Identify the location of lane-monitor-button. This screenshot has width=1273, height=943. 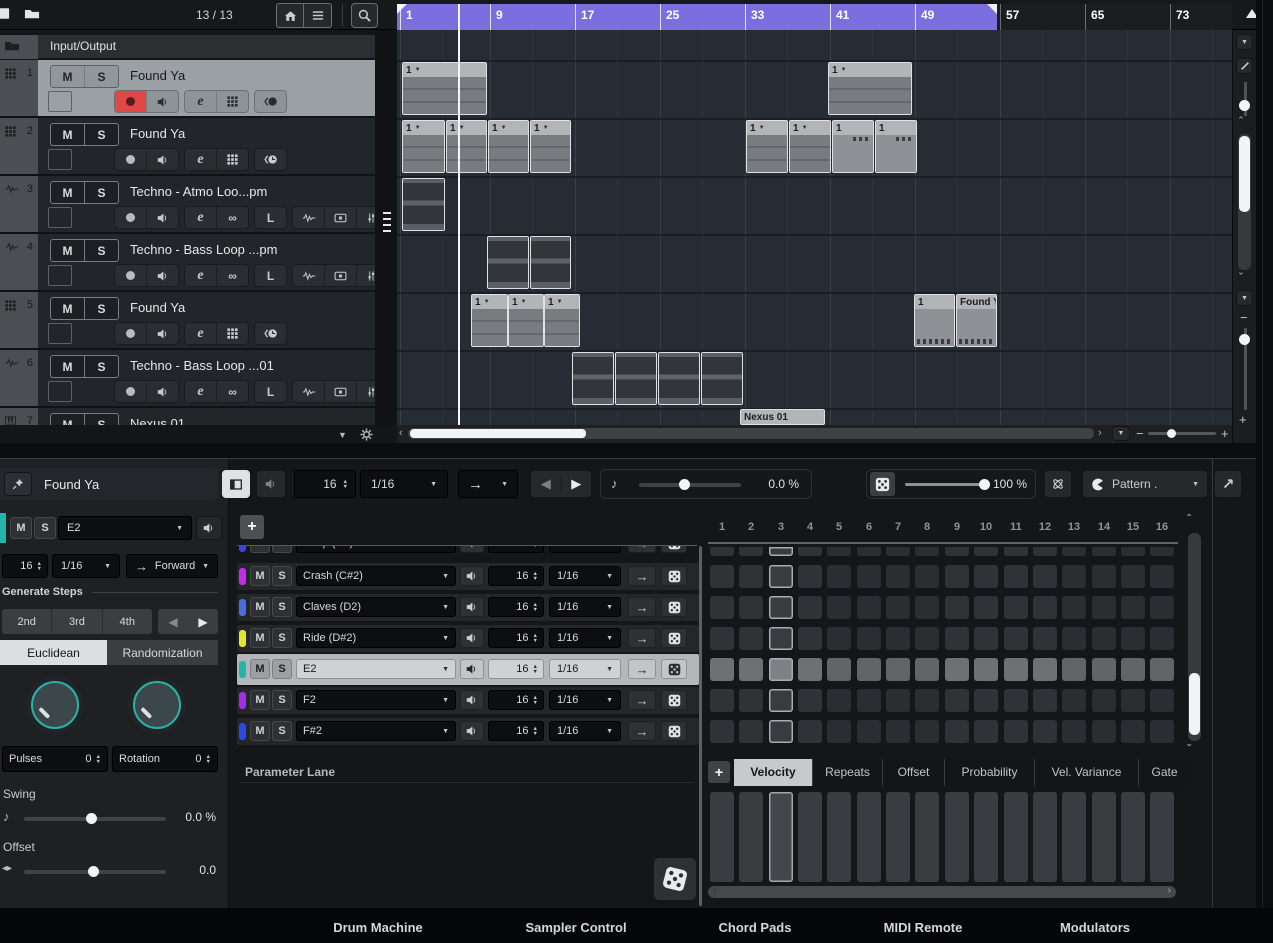
(472, 638).